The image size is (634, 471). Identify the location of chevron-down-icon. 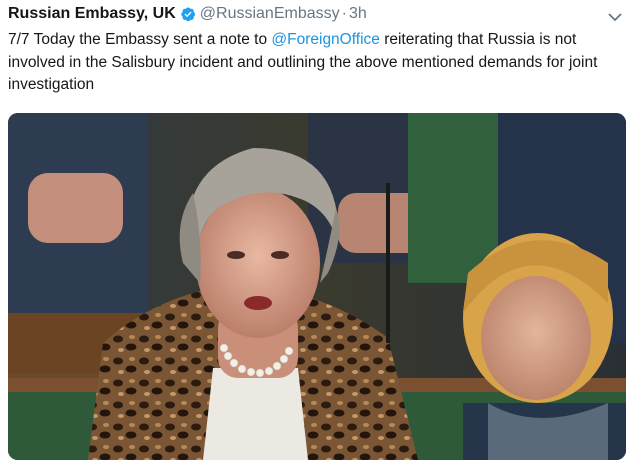
(615, 15).